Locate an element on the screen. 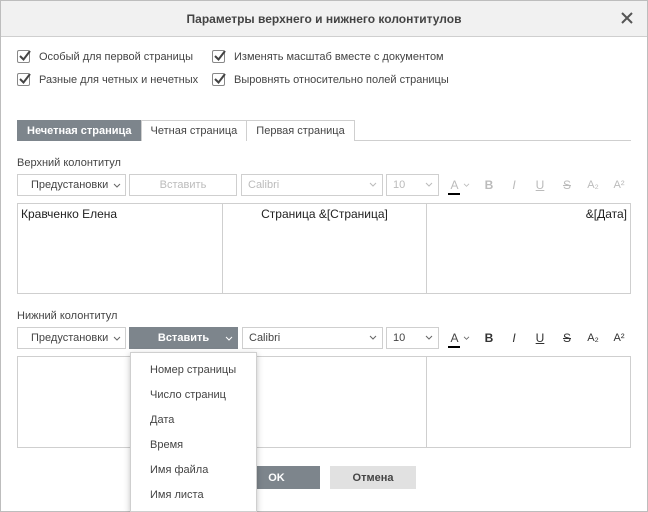 The image size is (648, 512). footer-insert-label: Вставить is located at coordinates (183, 338).